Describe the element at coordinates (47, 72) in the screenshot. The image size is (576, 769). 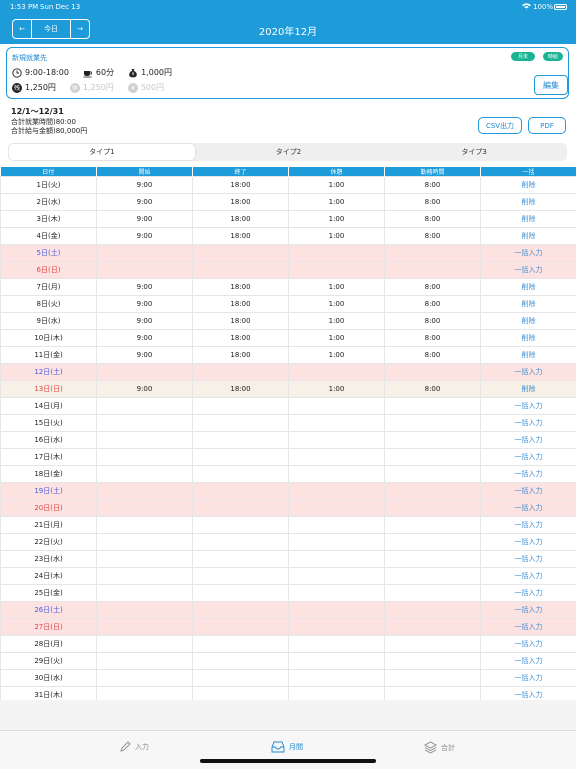
I see `work-hours-value: 9:00-18:00` at that location.